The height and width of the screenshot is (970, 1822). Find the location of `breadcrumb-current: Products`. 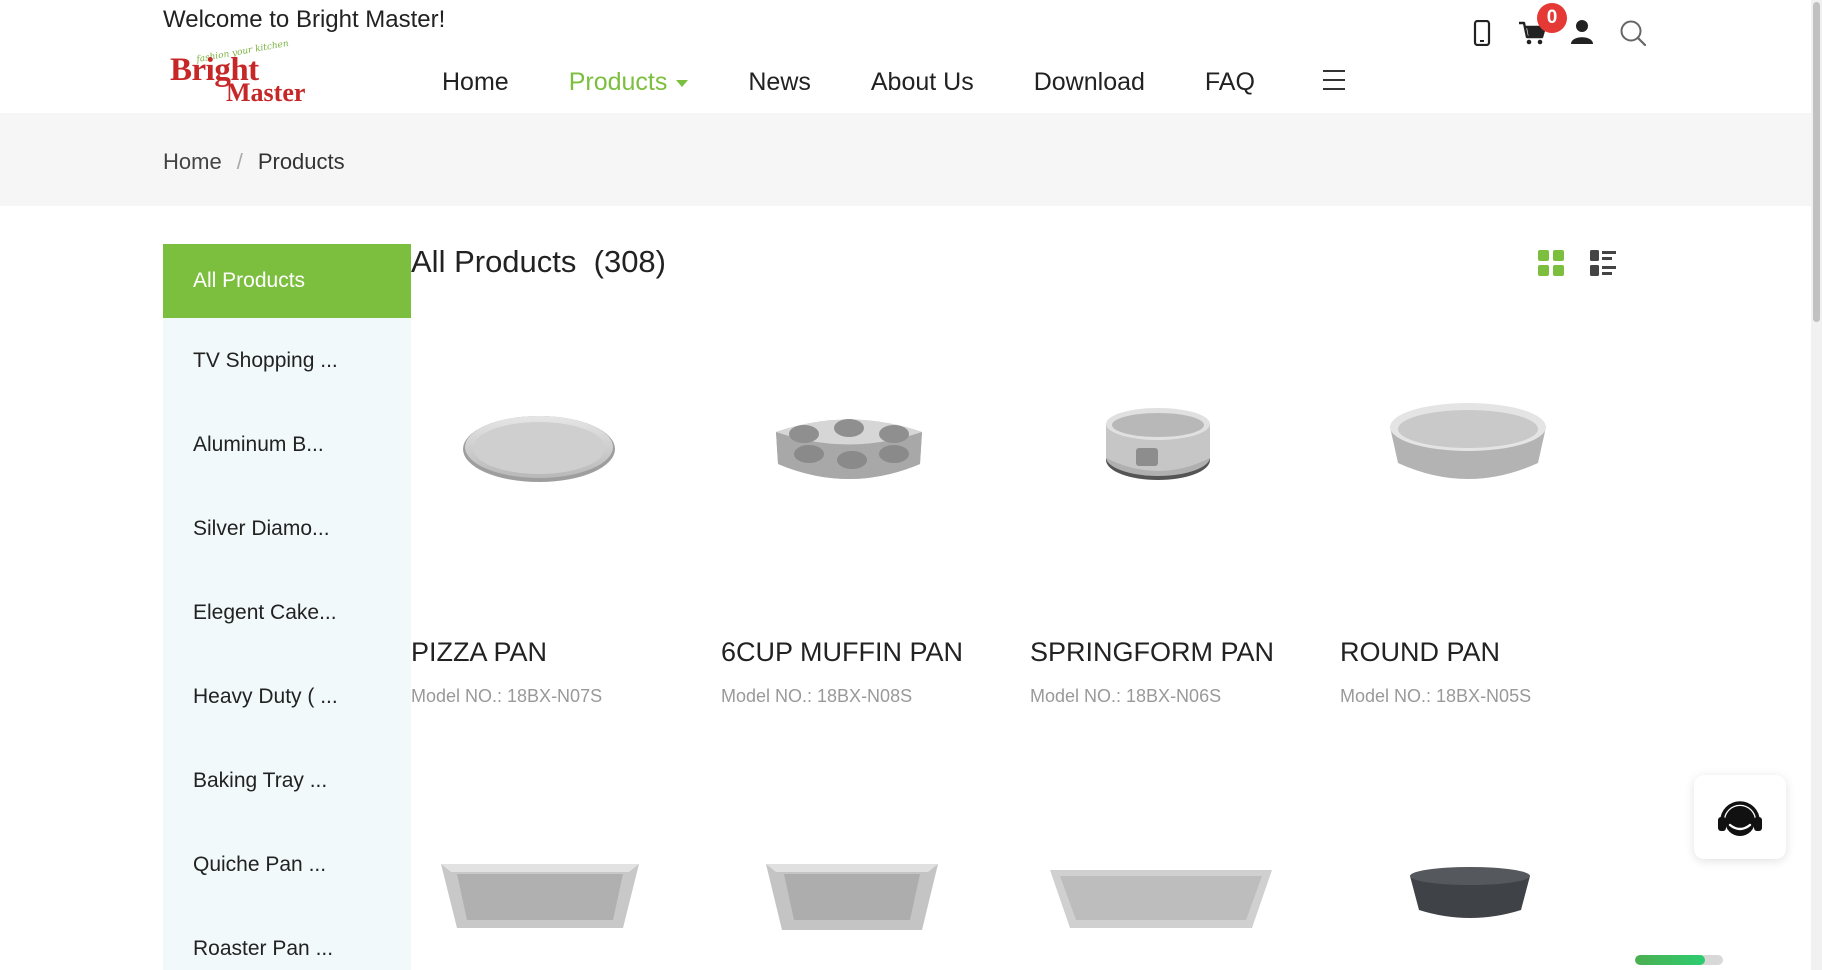

breadcrumb-current: Products is located at coordinates (301, 161).